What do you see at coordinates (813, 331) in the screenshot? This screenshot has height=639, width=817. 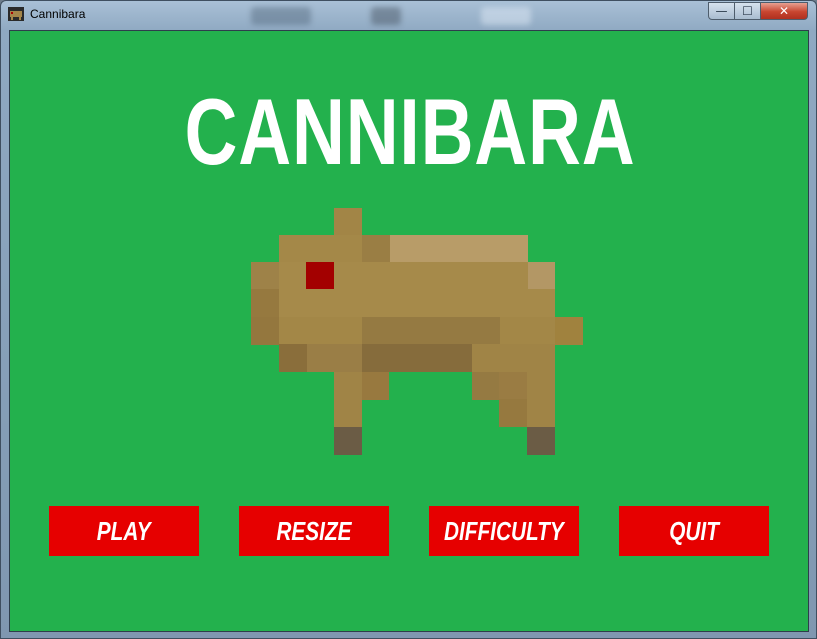 I see `window-border` at bounding box center [813, 331].